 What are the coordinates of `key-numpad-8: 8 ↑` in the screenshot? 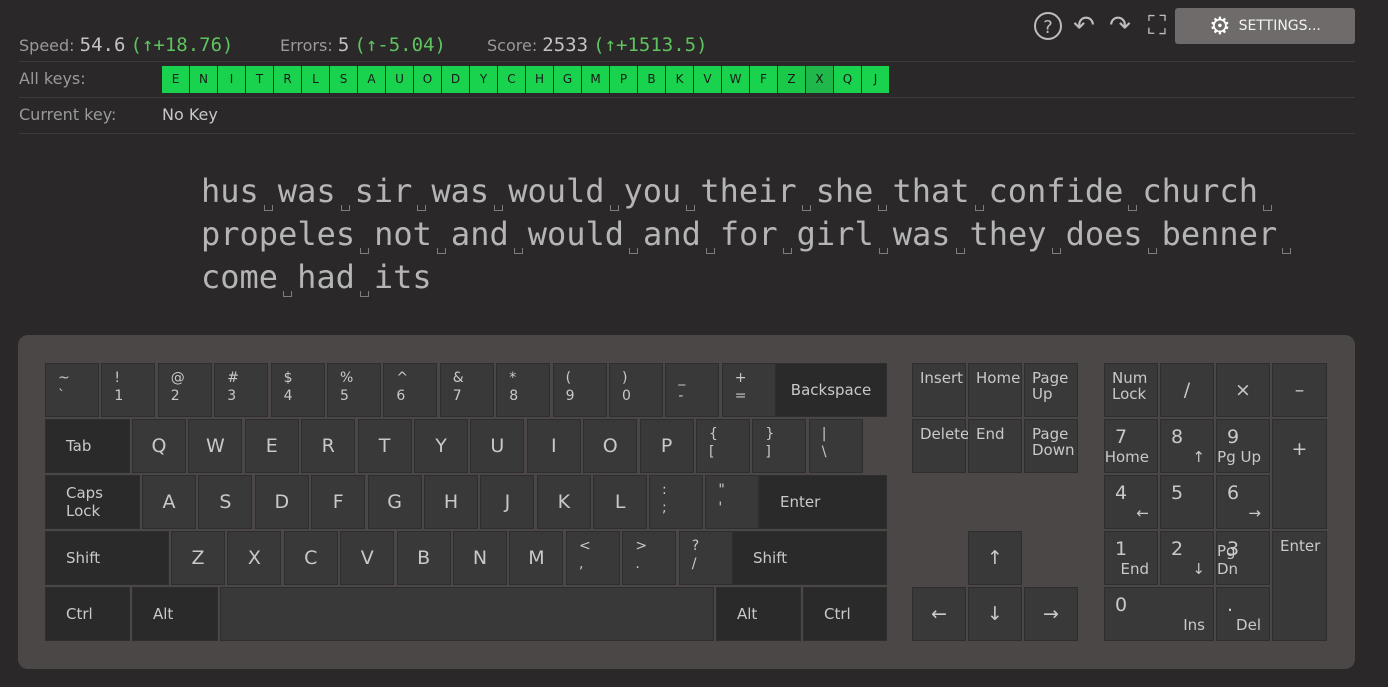 It's located at (1187, 446).